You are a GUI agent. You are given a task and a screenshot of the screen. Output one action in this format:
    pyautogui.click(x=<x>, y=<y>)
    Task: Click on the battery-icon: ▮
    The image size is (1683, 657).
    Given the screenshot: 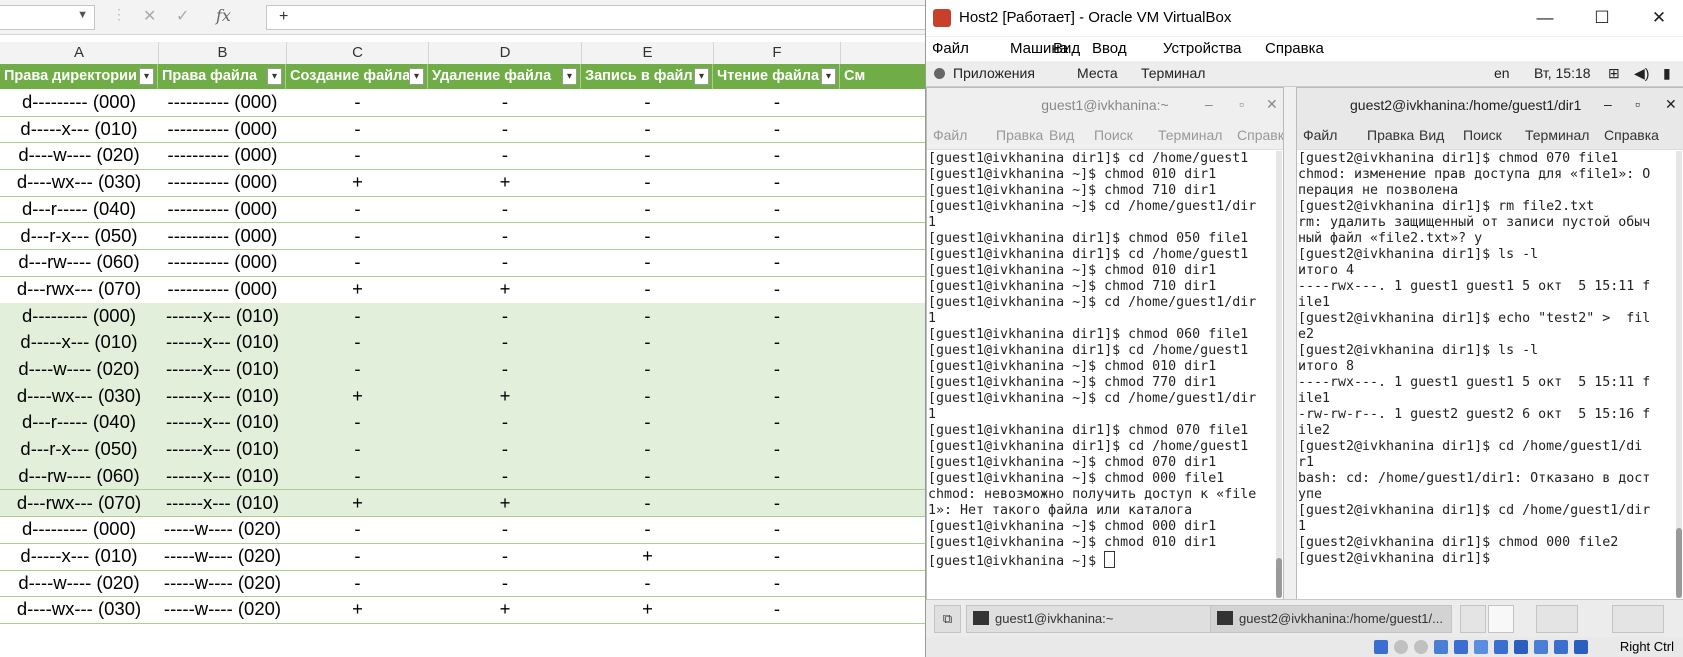 What is the action you would take?
    pyautogui.click(x=1667, y=73)
    